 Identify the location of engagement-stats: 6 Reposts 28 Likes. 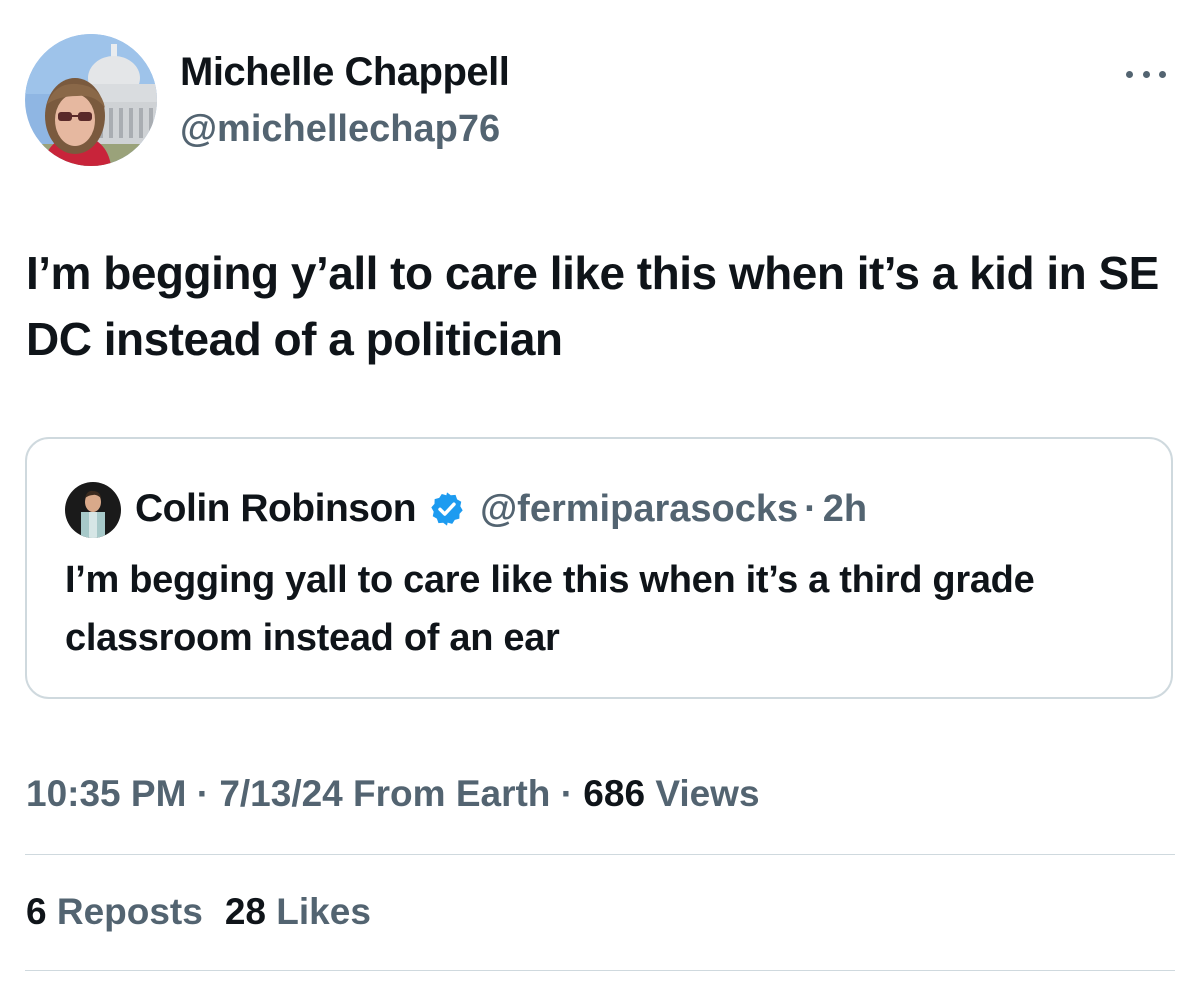
(198, 912).